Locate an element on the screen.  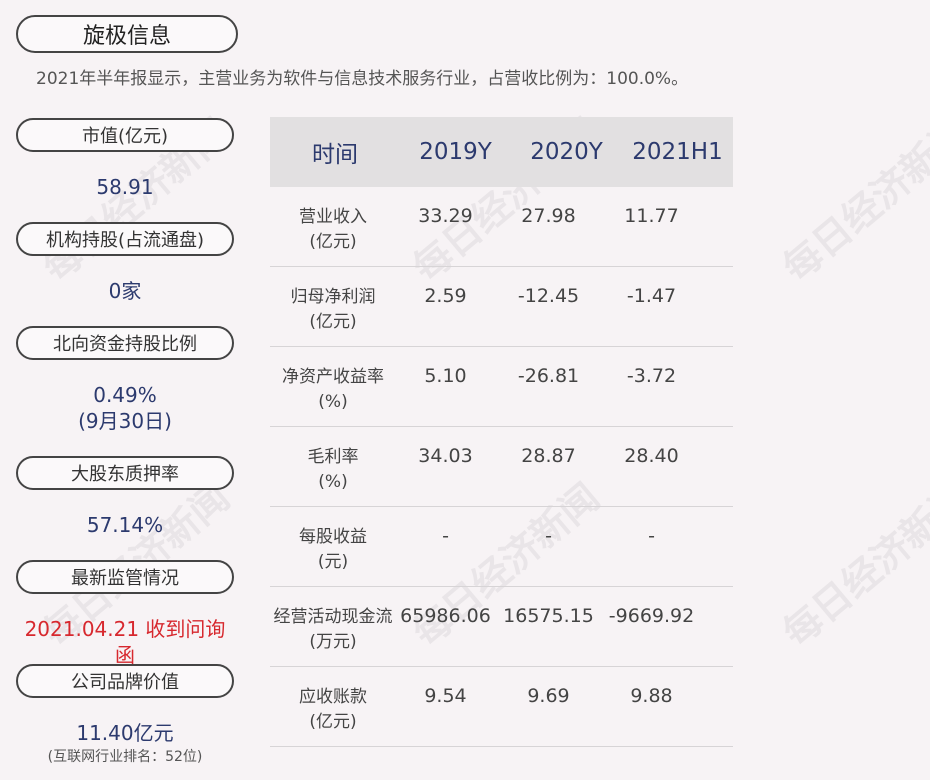
cell-2019: 2.59 is located at coordinates (445, 296).